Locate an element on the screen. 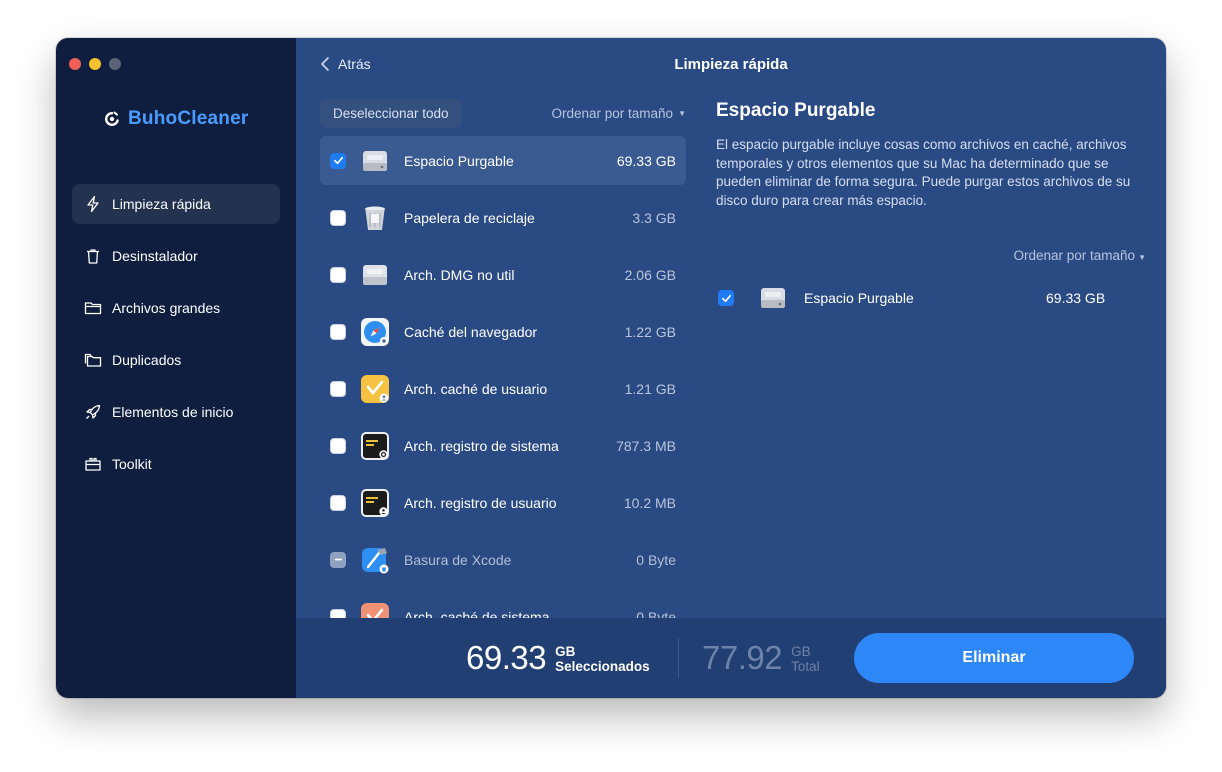 Image resolution: width=1222 pixels, height=772 pixels. item-size: 69.33 GB is located at coordinates (646, 160).